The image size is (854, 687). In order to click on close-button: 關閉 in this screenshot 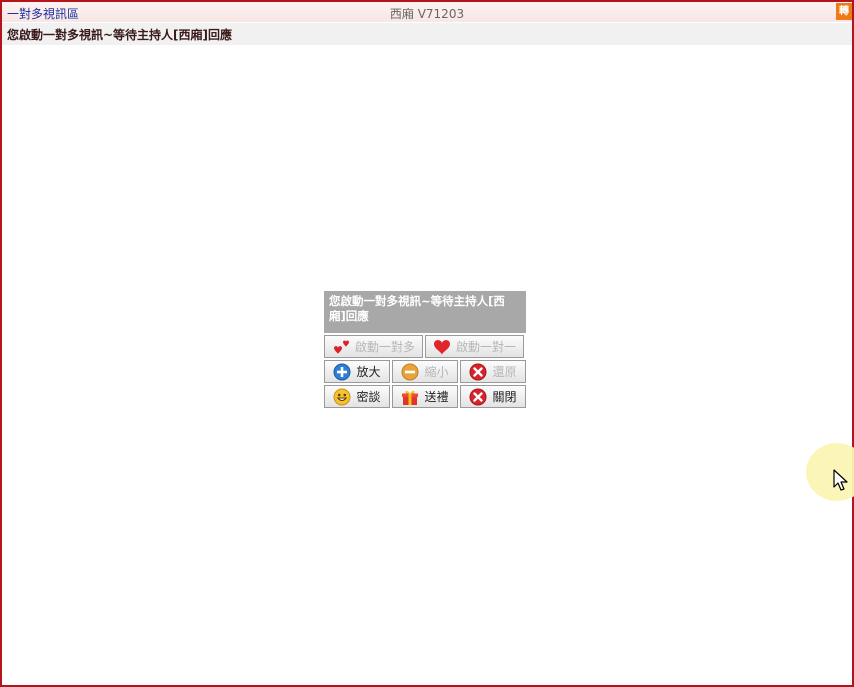, I will do `click(493, 396)`.